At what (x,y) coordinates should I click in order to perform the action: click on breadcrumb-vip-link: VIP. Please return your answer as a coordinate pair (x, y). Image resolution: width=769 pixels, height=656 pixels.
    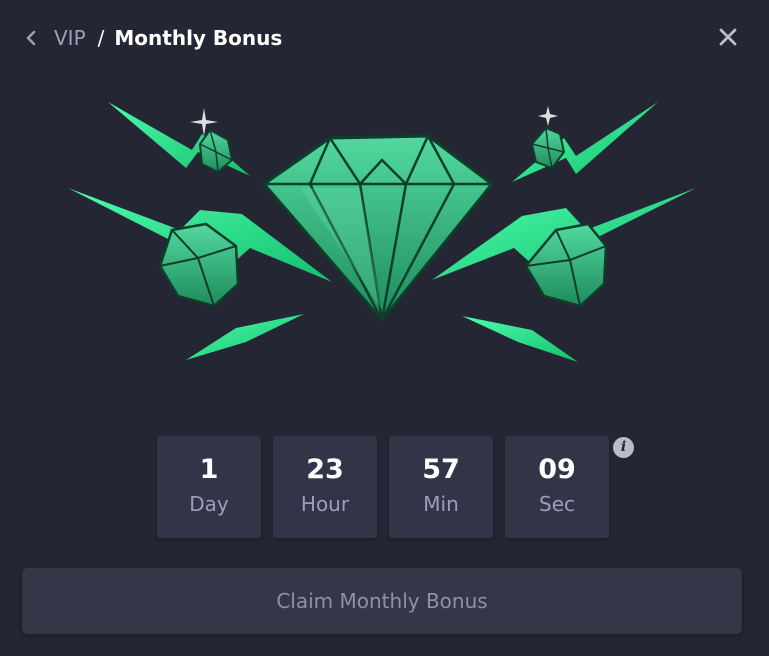
    Looking at the image, I should click on (70, 38).